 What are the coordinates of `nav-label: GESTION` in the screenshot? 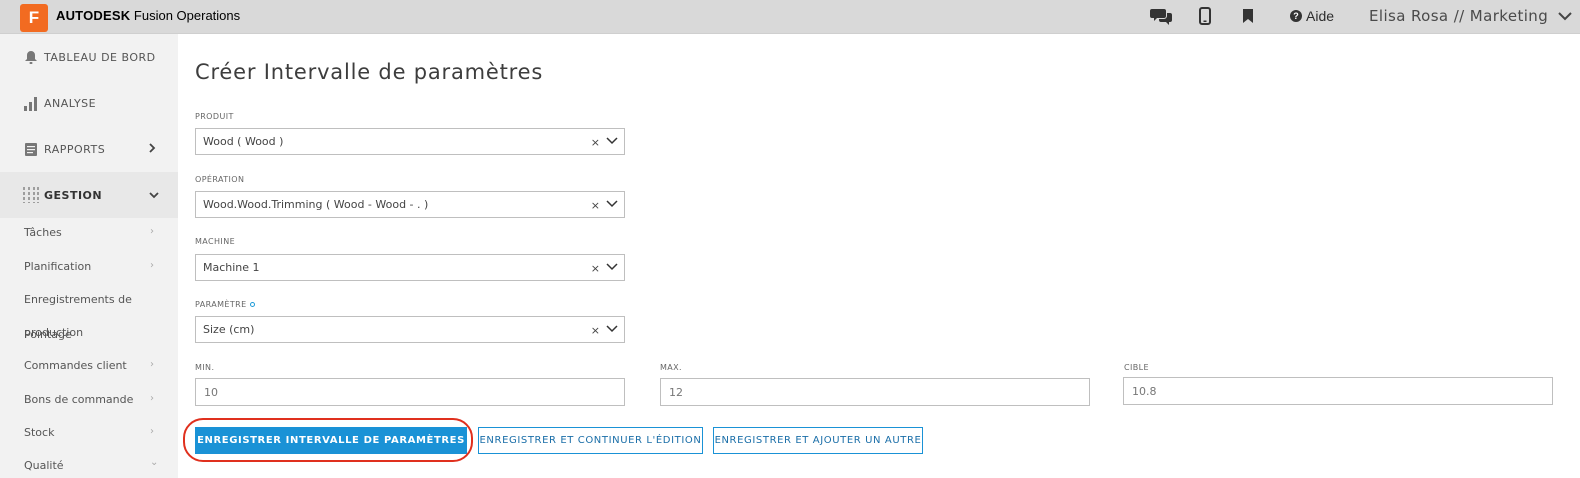 It's located at (73, 195).